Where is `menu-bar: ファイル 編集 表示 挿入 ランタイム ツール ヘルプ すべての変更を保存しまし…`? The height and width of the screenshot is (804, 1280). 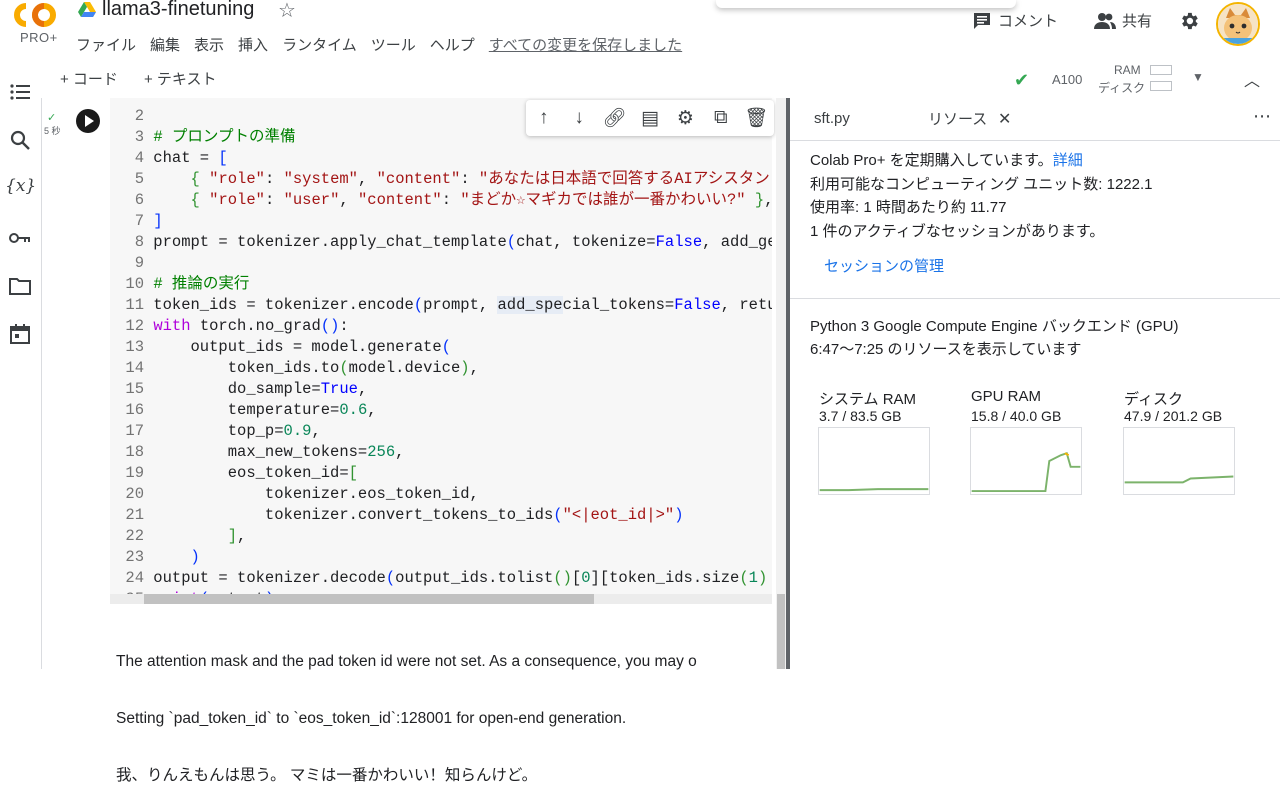 menu-bar: ファイル 編集 表示 挿入 ランタイム ツール ヘルプ すべての変更を保存しまし… is located at coordinates (386, 44).